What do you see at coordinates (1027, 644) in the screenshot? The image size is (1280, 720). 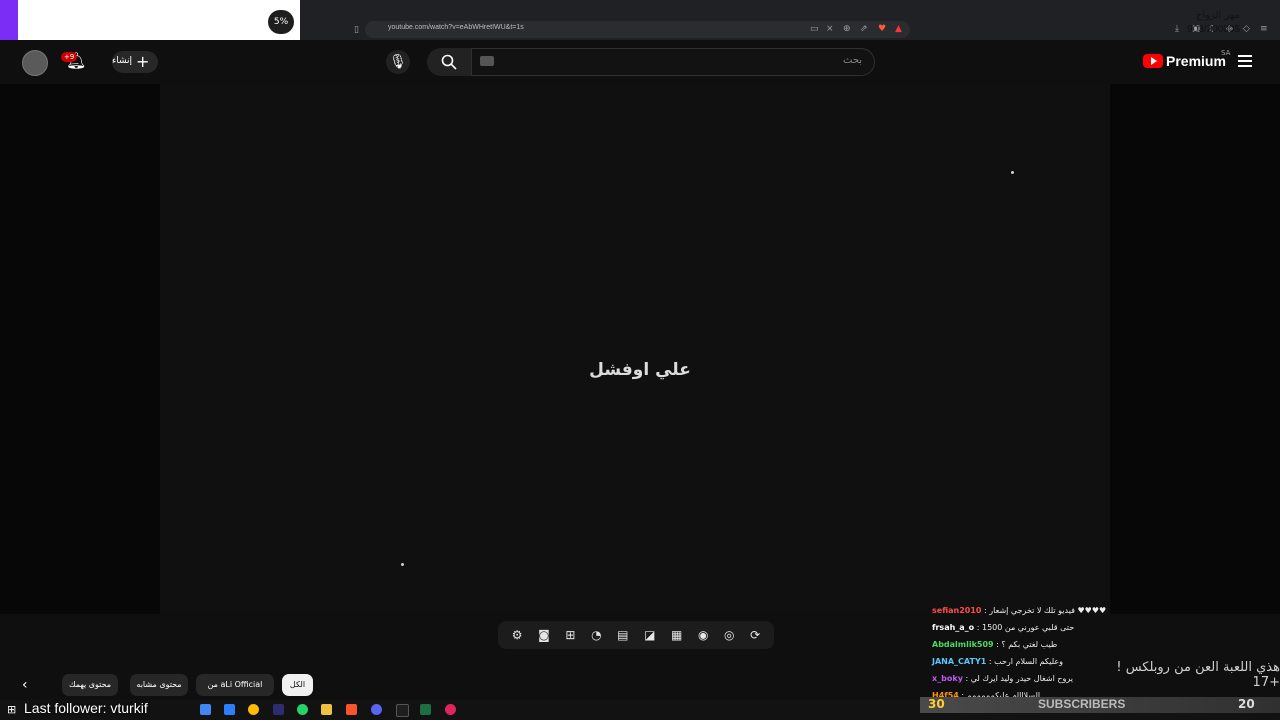 I see `chat-text: : طيب لغتي بكم ؟` at bounding box center [1027, 644].